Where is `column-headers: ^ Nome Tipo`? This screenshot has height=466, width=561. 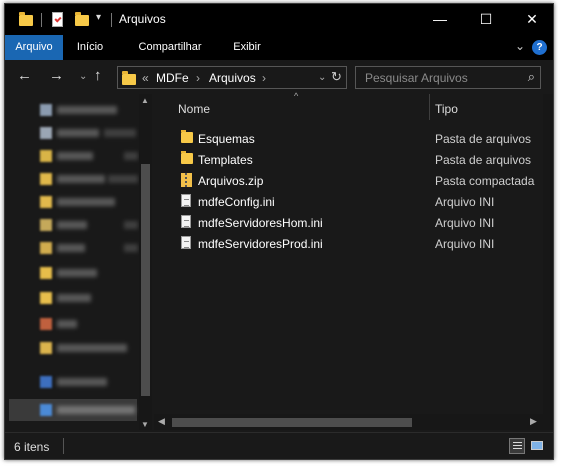 column-headers: ^ Nome Tipo is located at coordinates (353, 105).